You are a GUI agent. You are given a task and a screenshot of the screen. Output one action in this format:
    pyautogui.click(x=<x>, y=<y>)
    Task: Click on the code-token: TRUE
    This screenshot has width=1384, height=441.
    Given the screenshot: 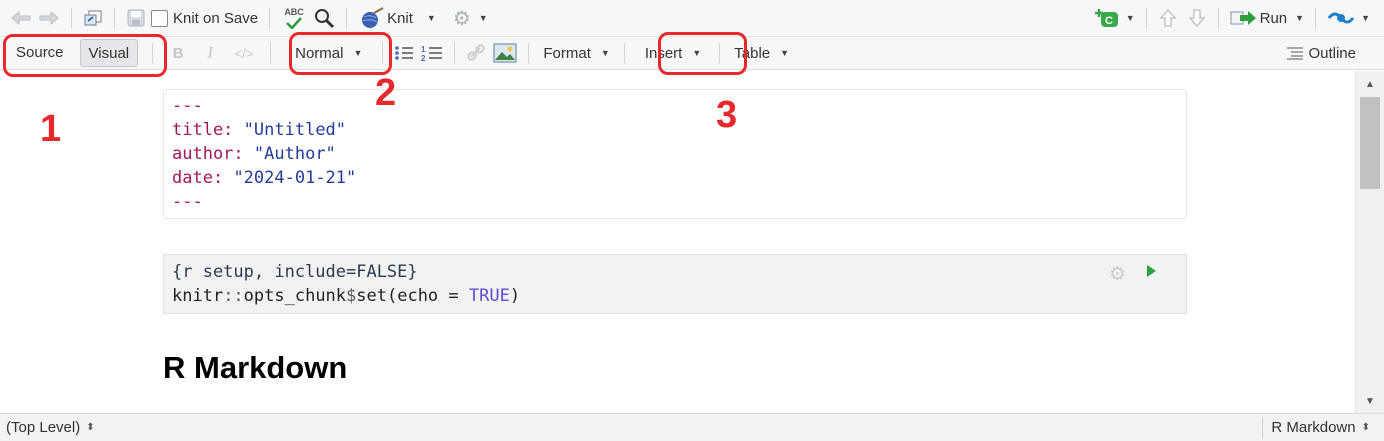 What is the action you would take?
    pyautogui.click(x=489, y=296)
    